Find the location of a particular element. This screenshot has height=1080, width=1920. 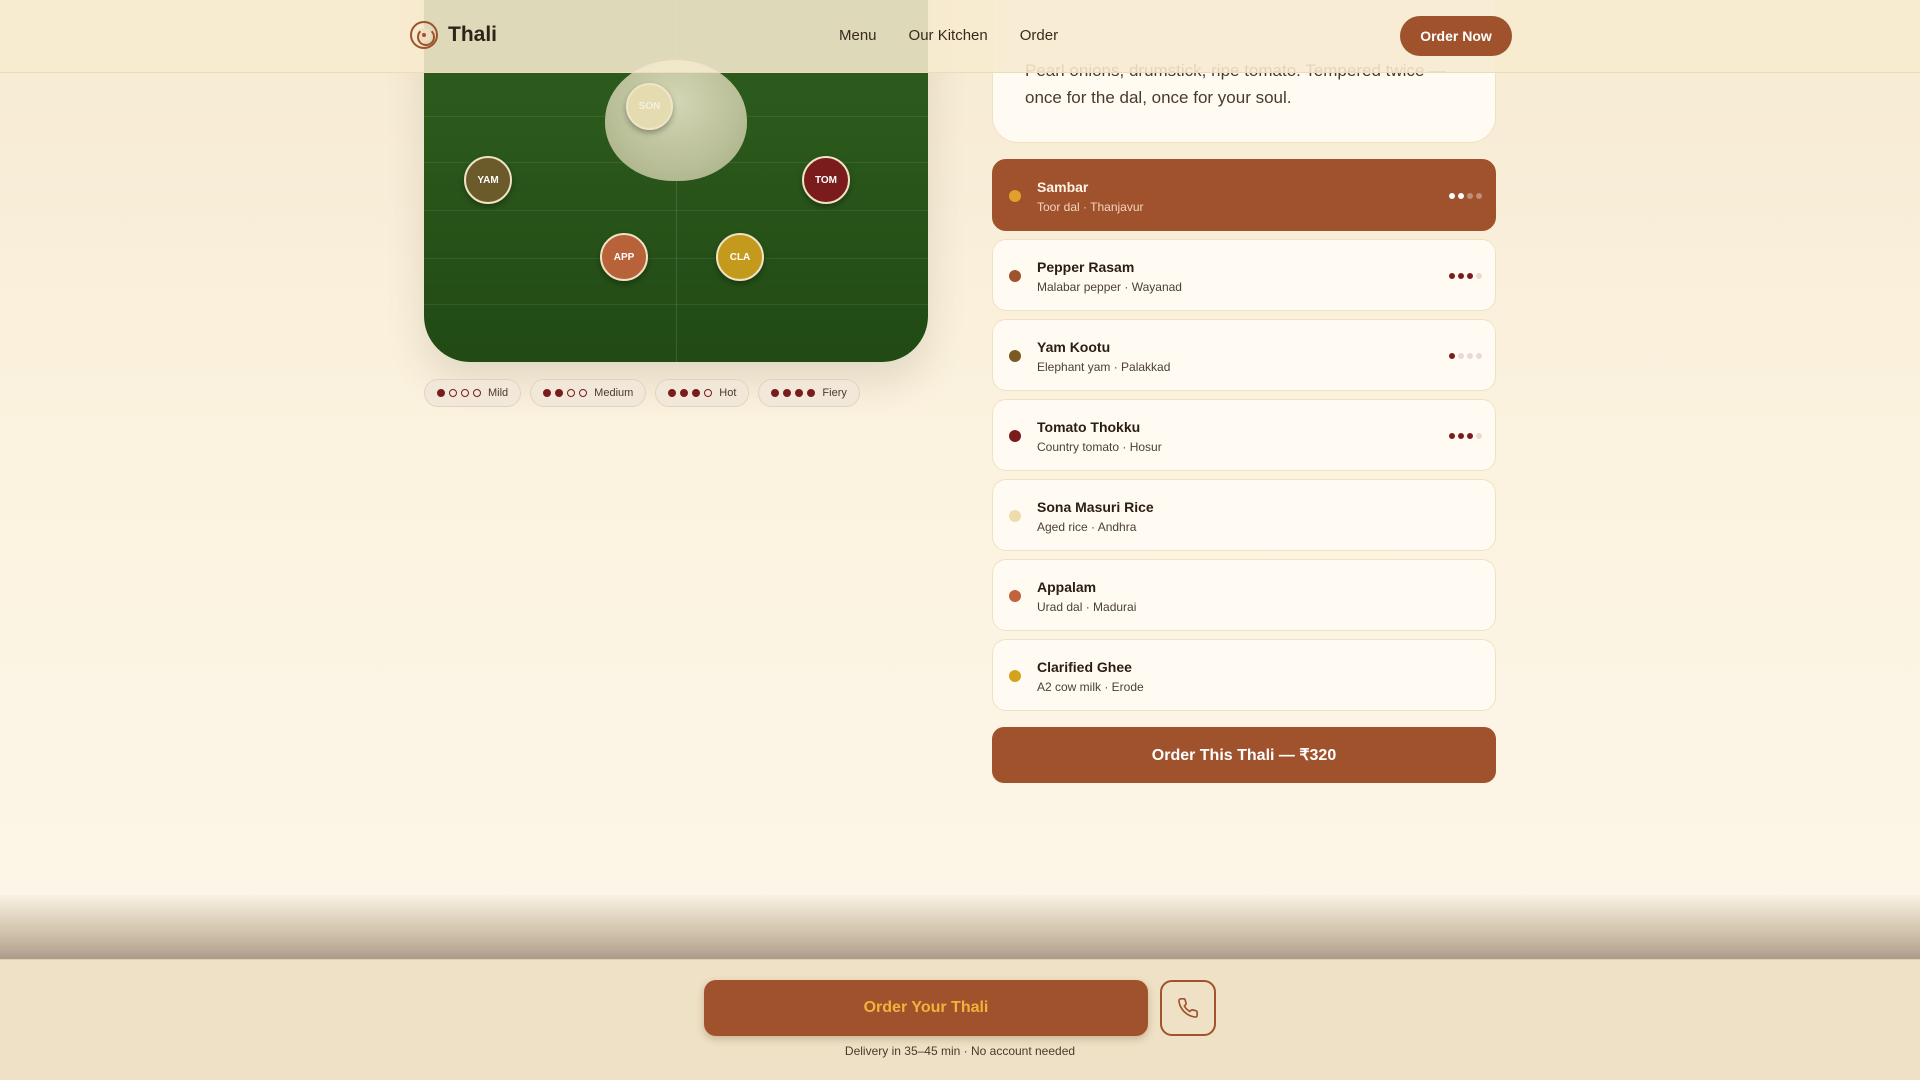

plate-item-label: SON is located at coordinates (649, 106).